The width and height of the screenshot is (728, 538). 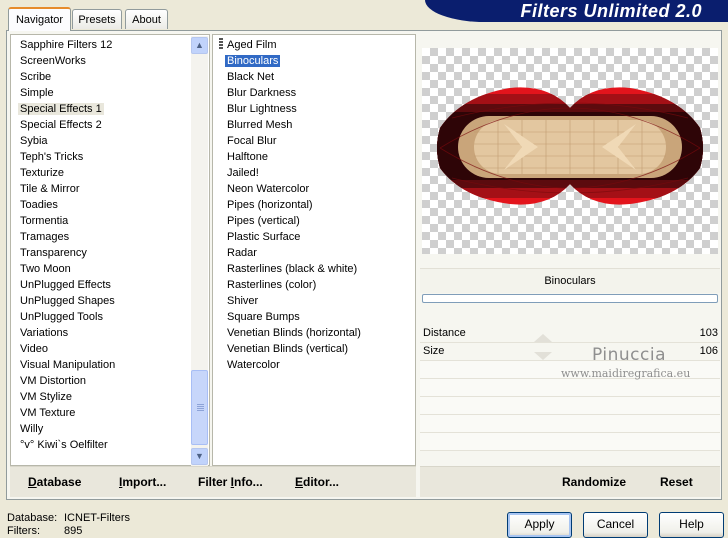 What do you see at coordinates (708, 351) in the screenshot?
I see `param-value: 106` at bounding box center [708, 351].